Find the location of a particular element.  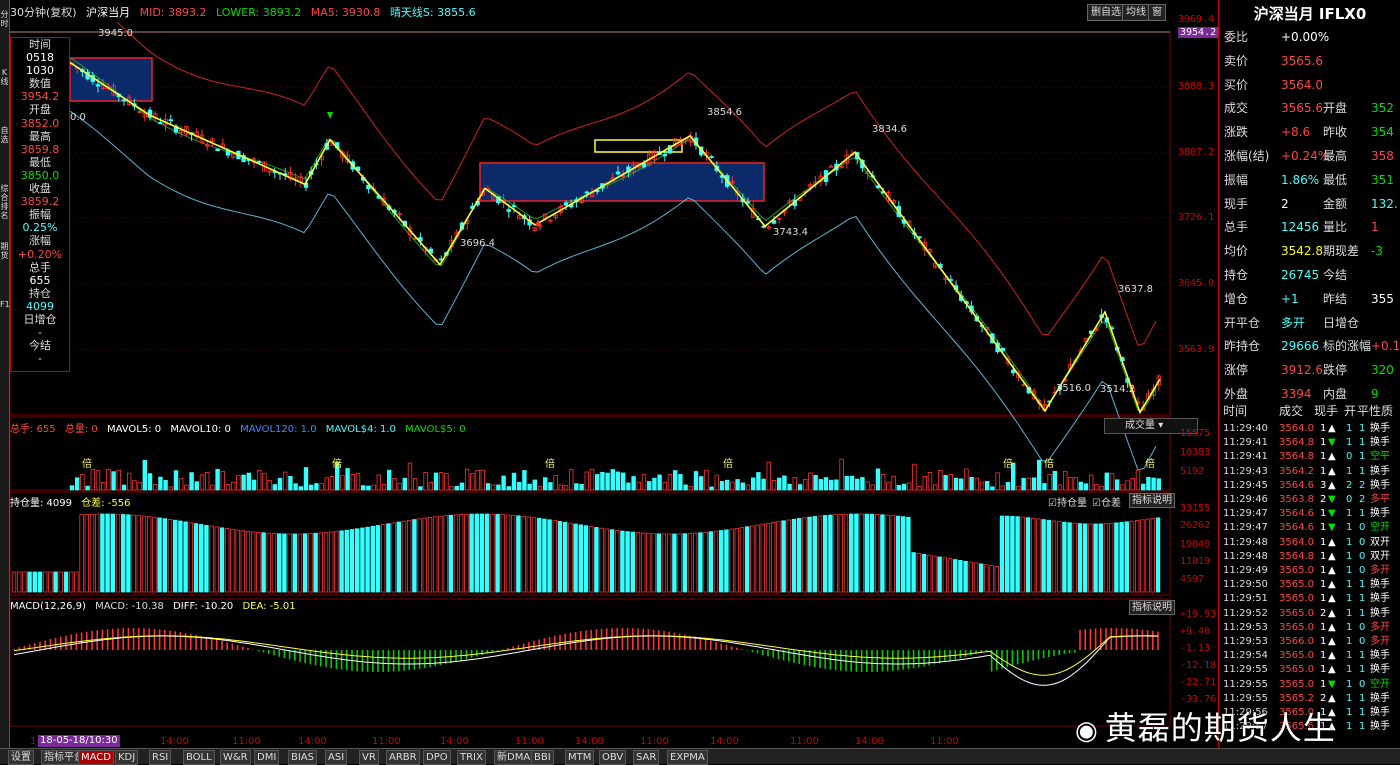

quote-label-2: 量比 is located at coordinates (1335, 227).